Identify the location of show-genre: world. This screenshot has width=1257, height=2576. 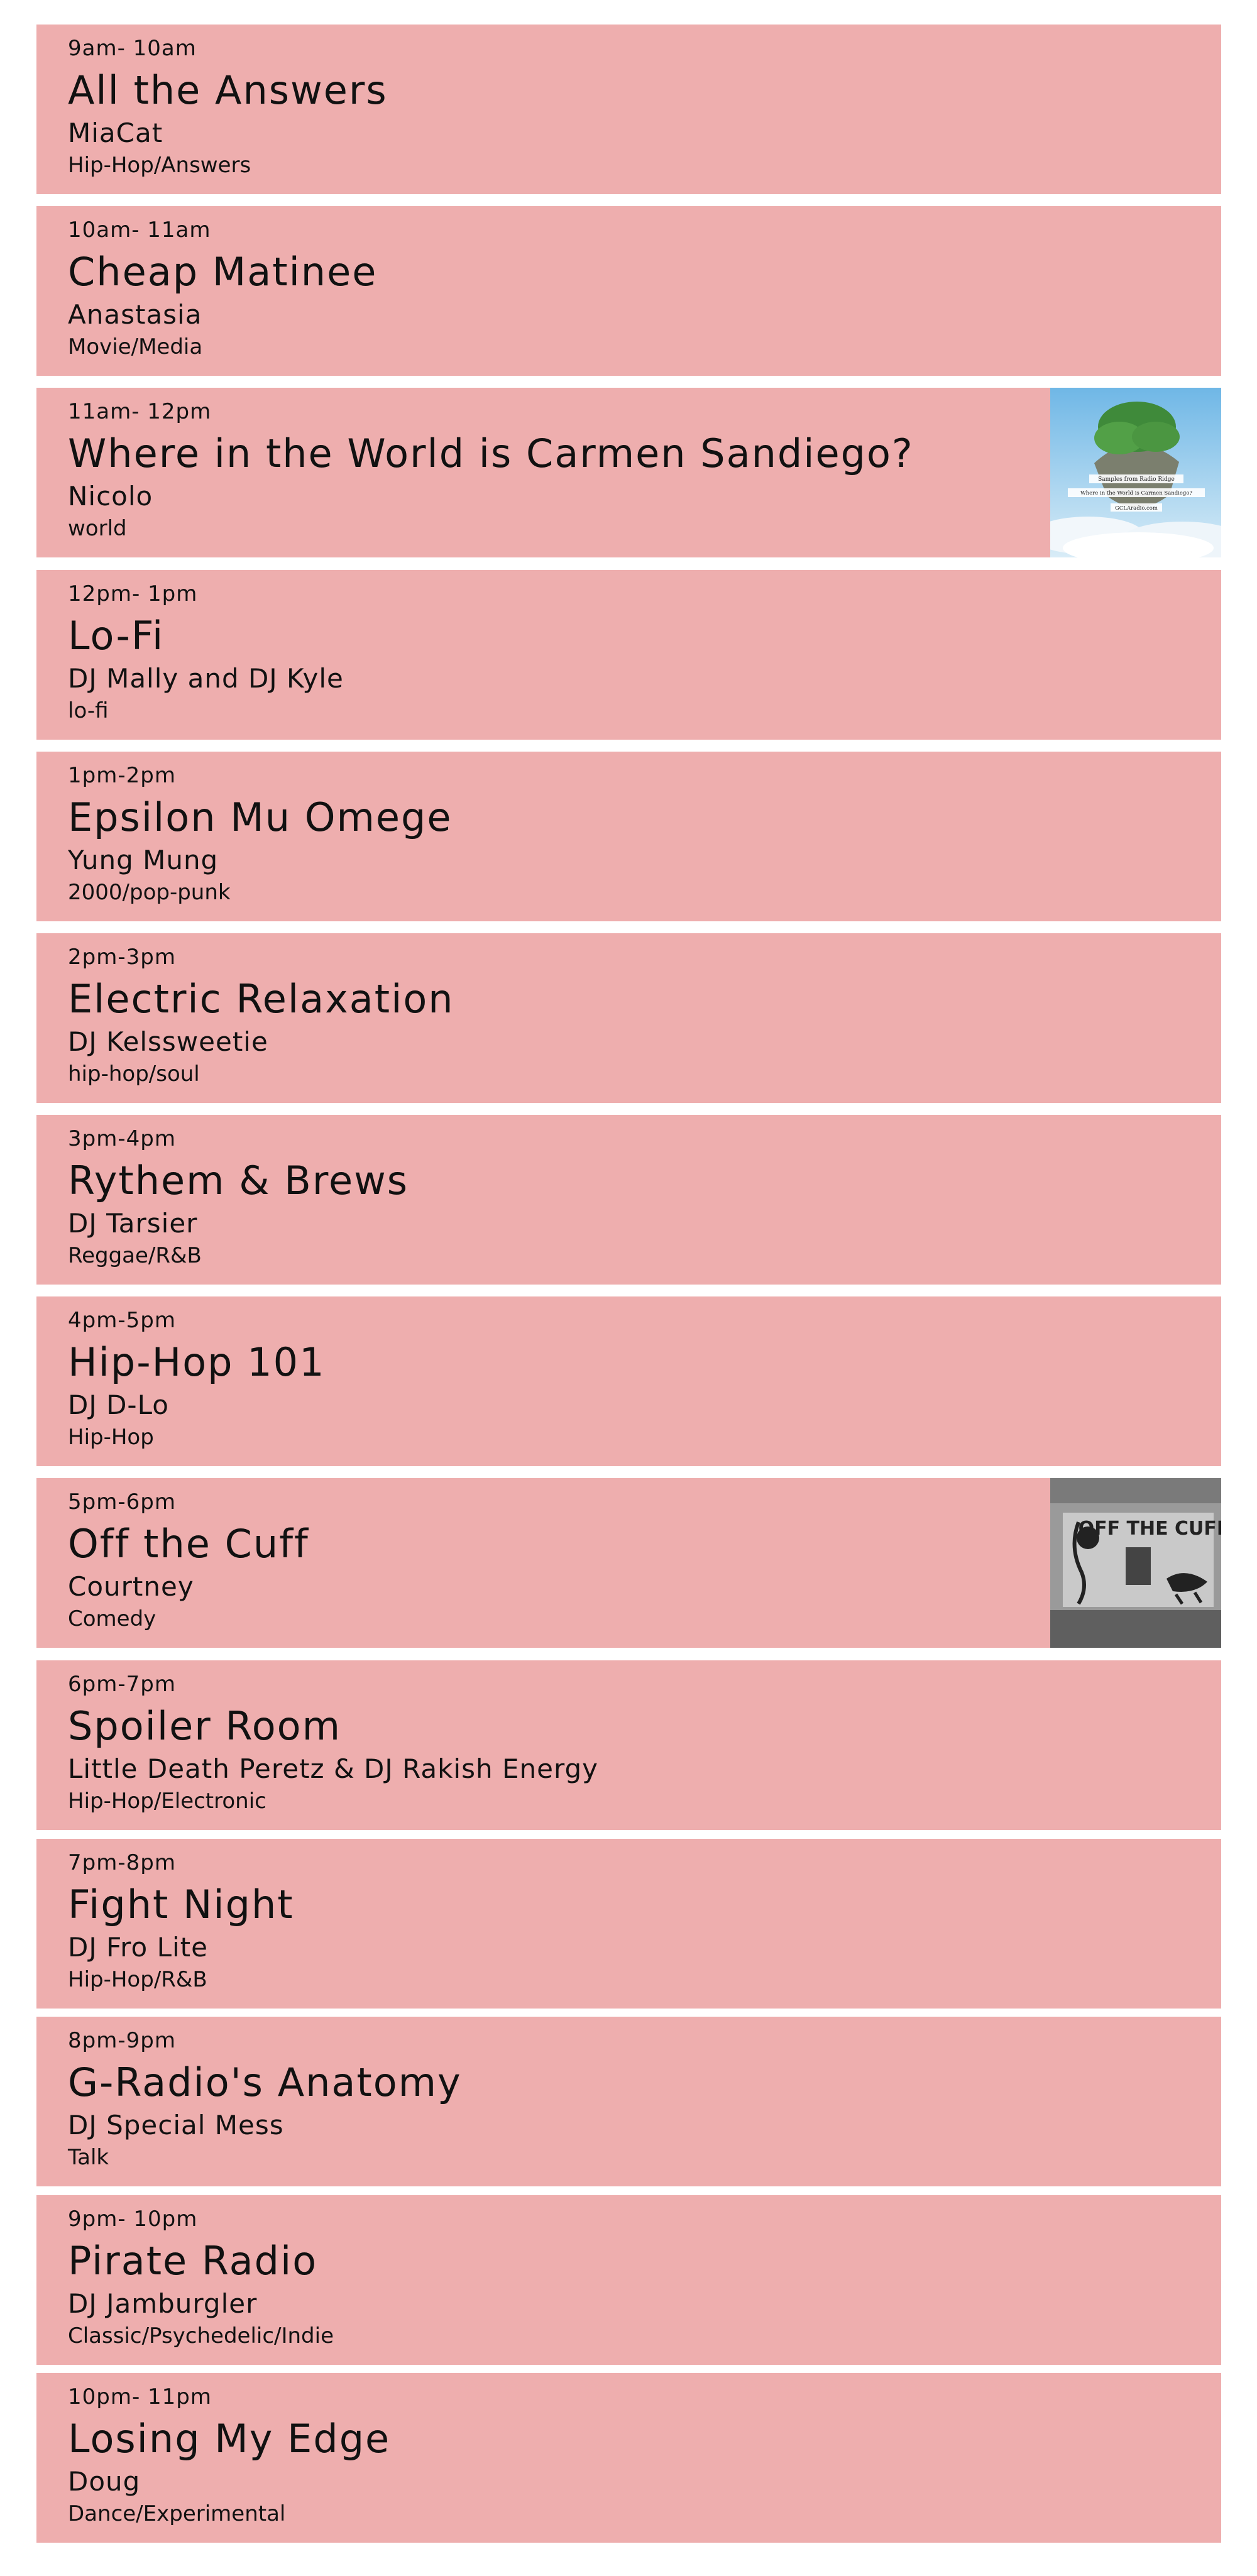
(97, 528).